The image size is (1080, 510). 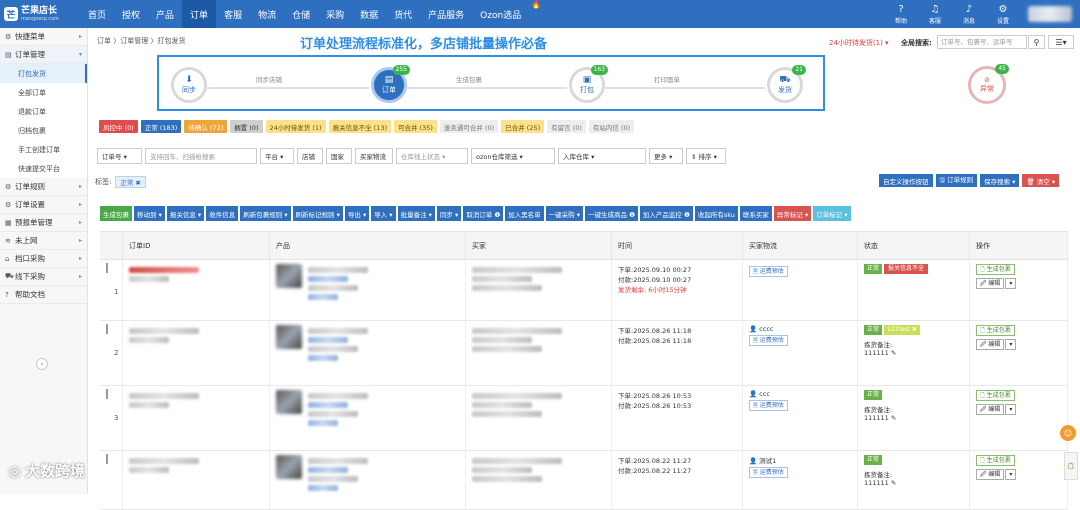 I want to click on action-button-0: 生成包裹, so click(x=116, y=213).